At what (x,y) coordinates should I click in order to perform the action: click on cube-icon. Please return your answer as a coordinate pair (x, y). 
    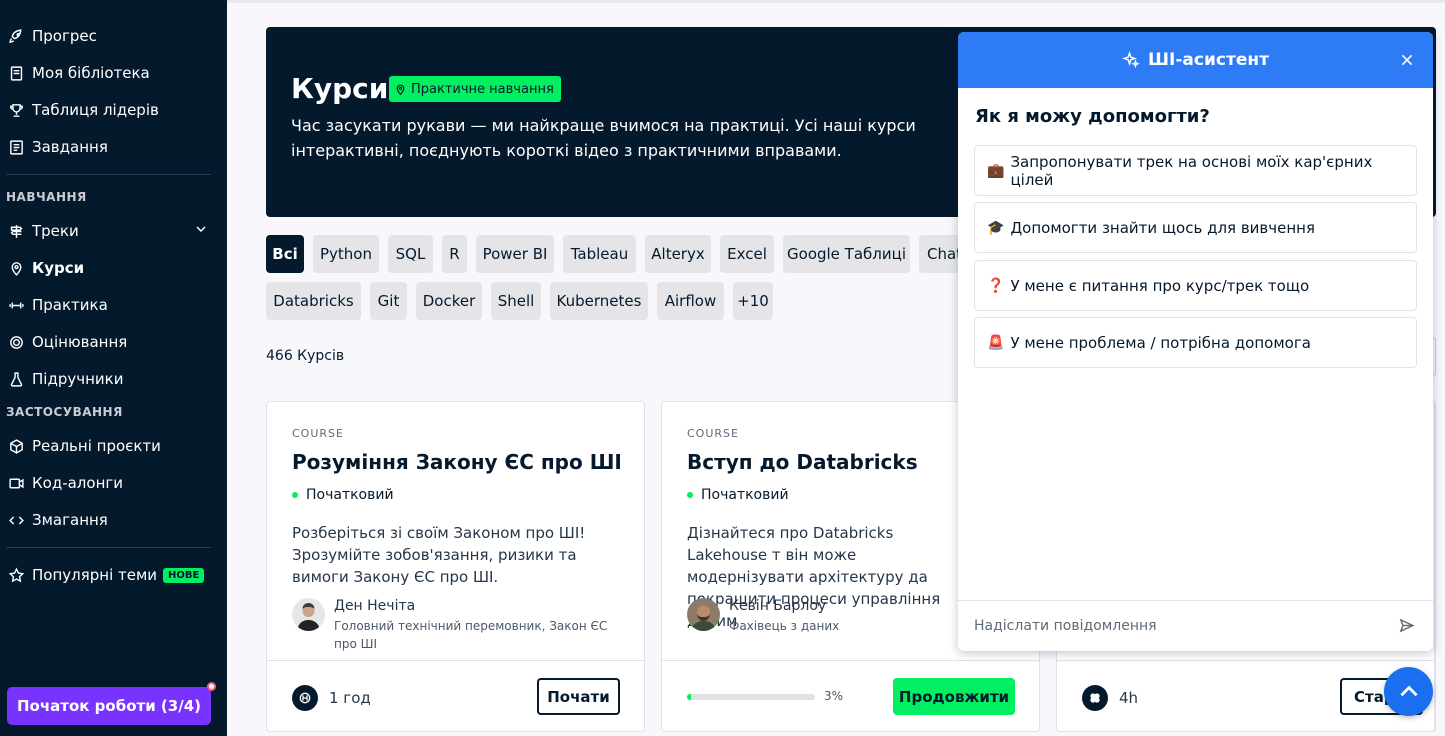
    Looking at the image, I should click on (16, 446).